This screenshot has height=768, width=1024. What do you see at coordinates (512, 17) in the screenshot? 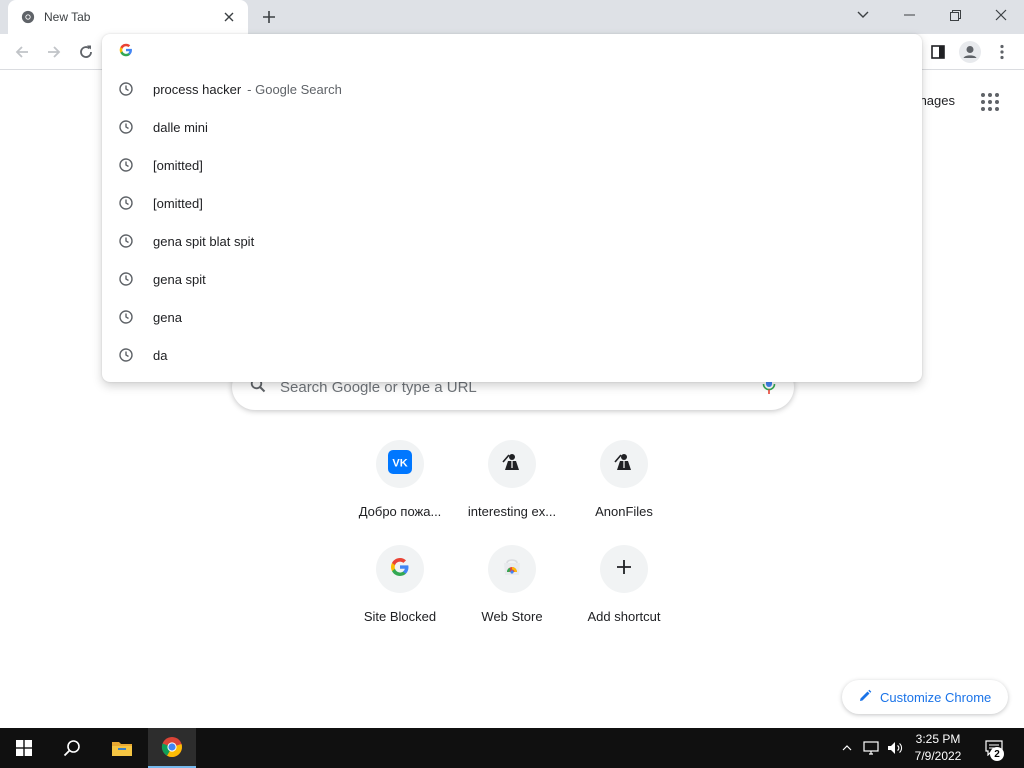
I see `tab-strip: New Tab` at bounding box center [512, 17].